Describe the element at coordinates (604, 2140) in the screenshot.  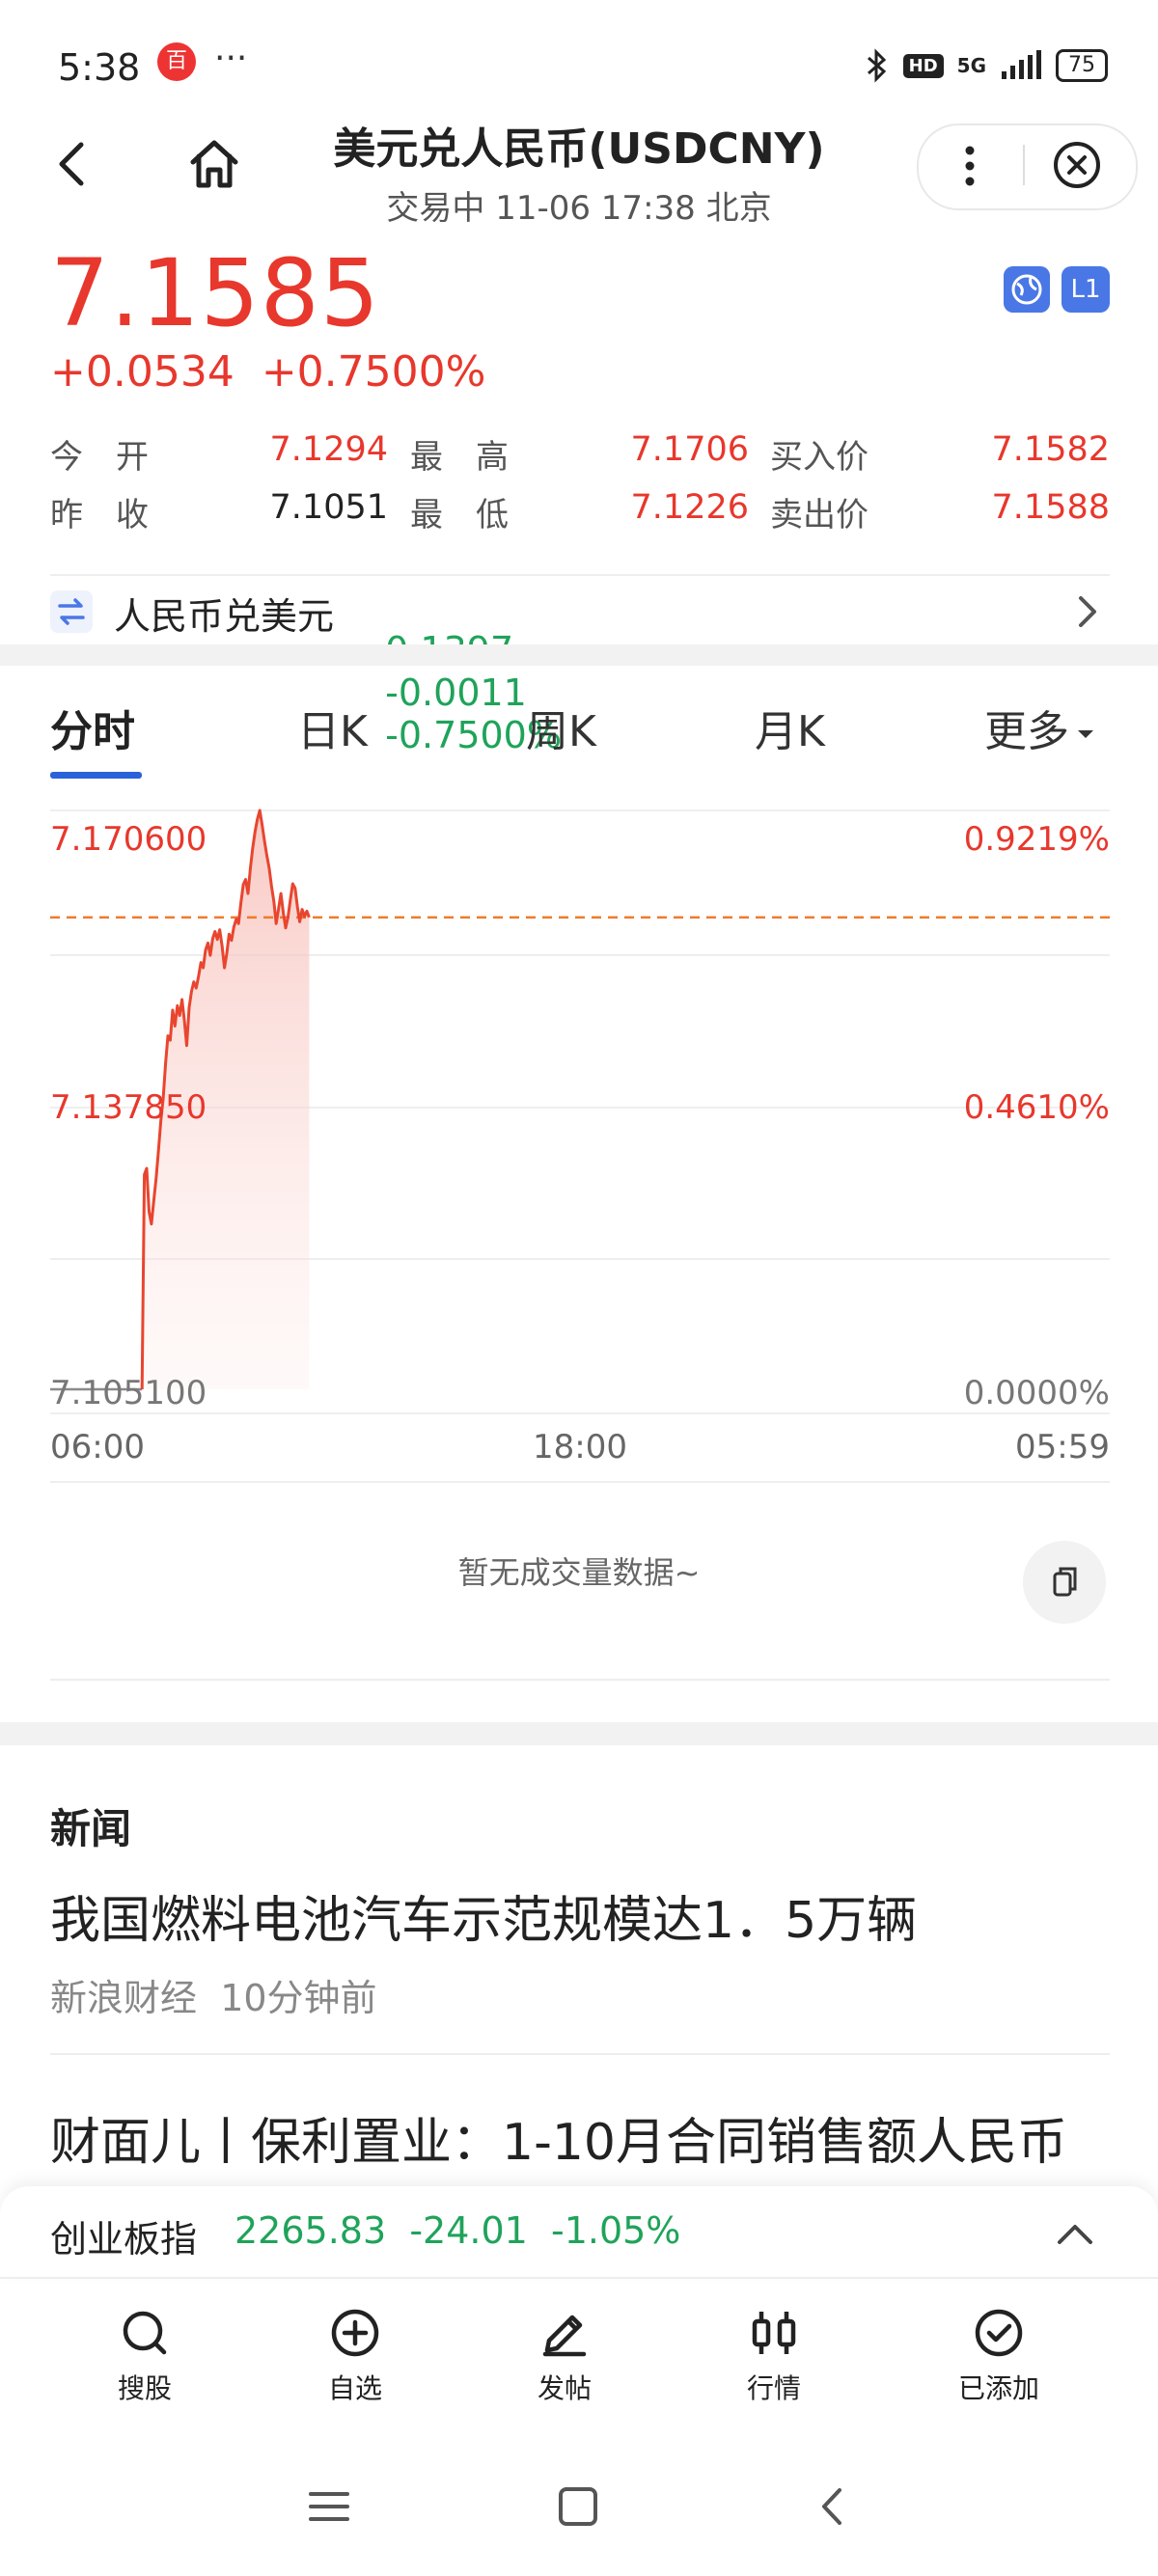
I see `news-item-title: 财面儿丨保利置业：1-10月合同销售额人民币122亿元` at that location.